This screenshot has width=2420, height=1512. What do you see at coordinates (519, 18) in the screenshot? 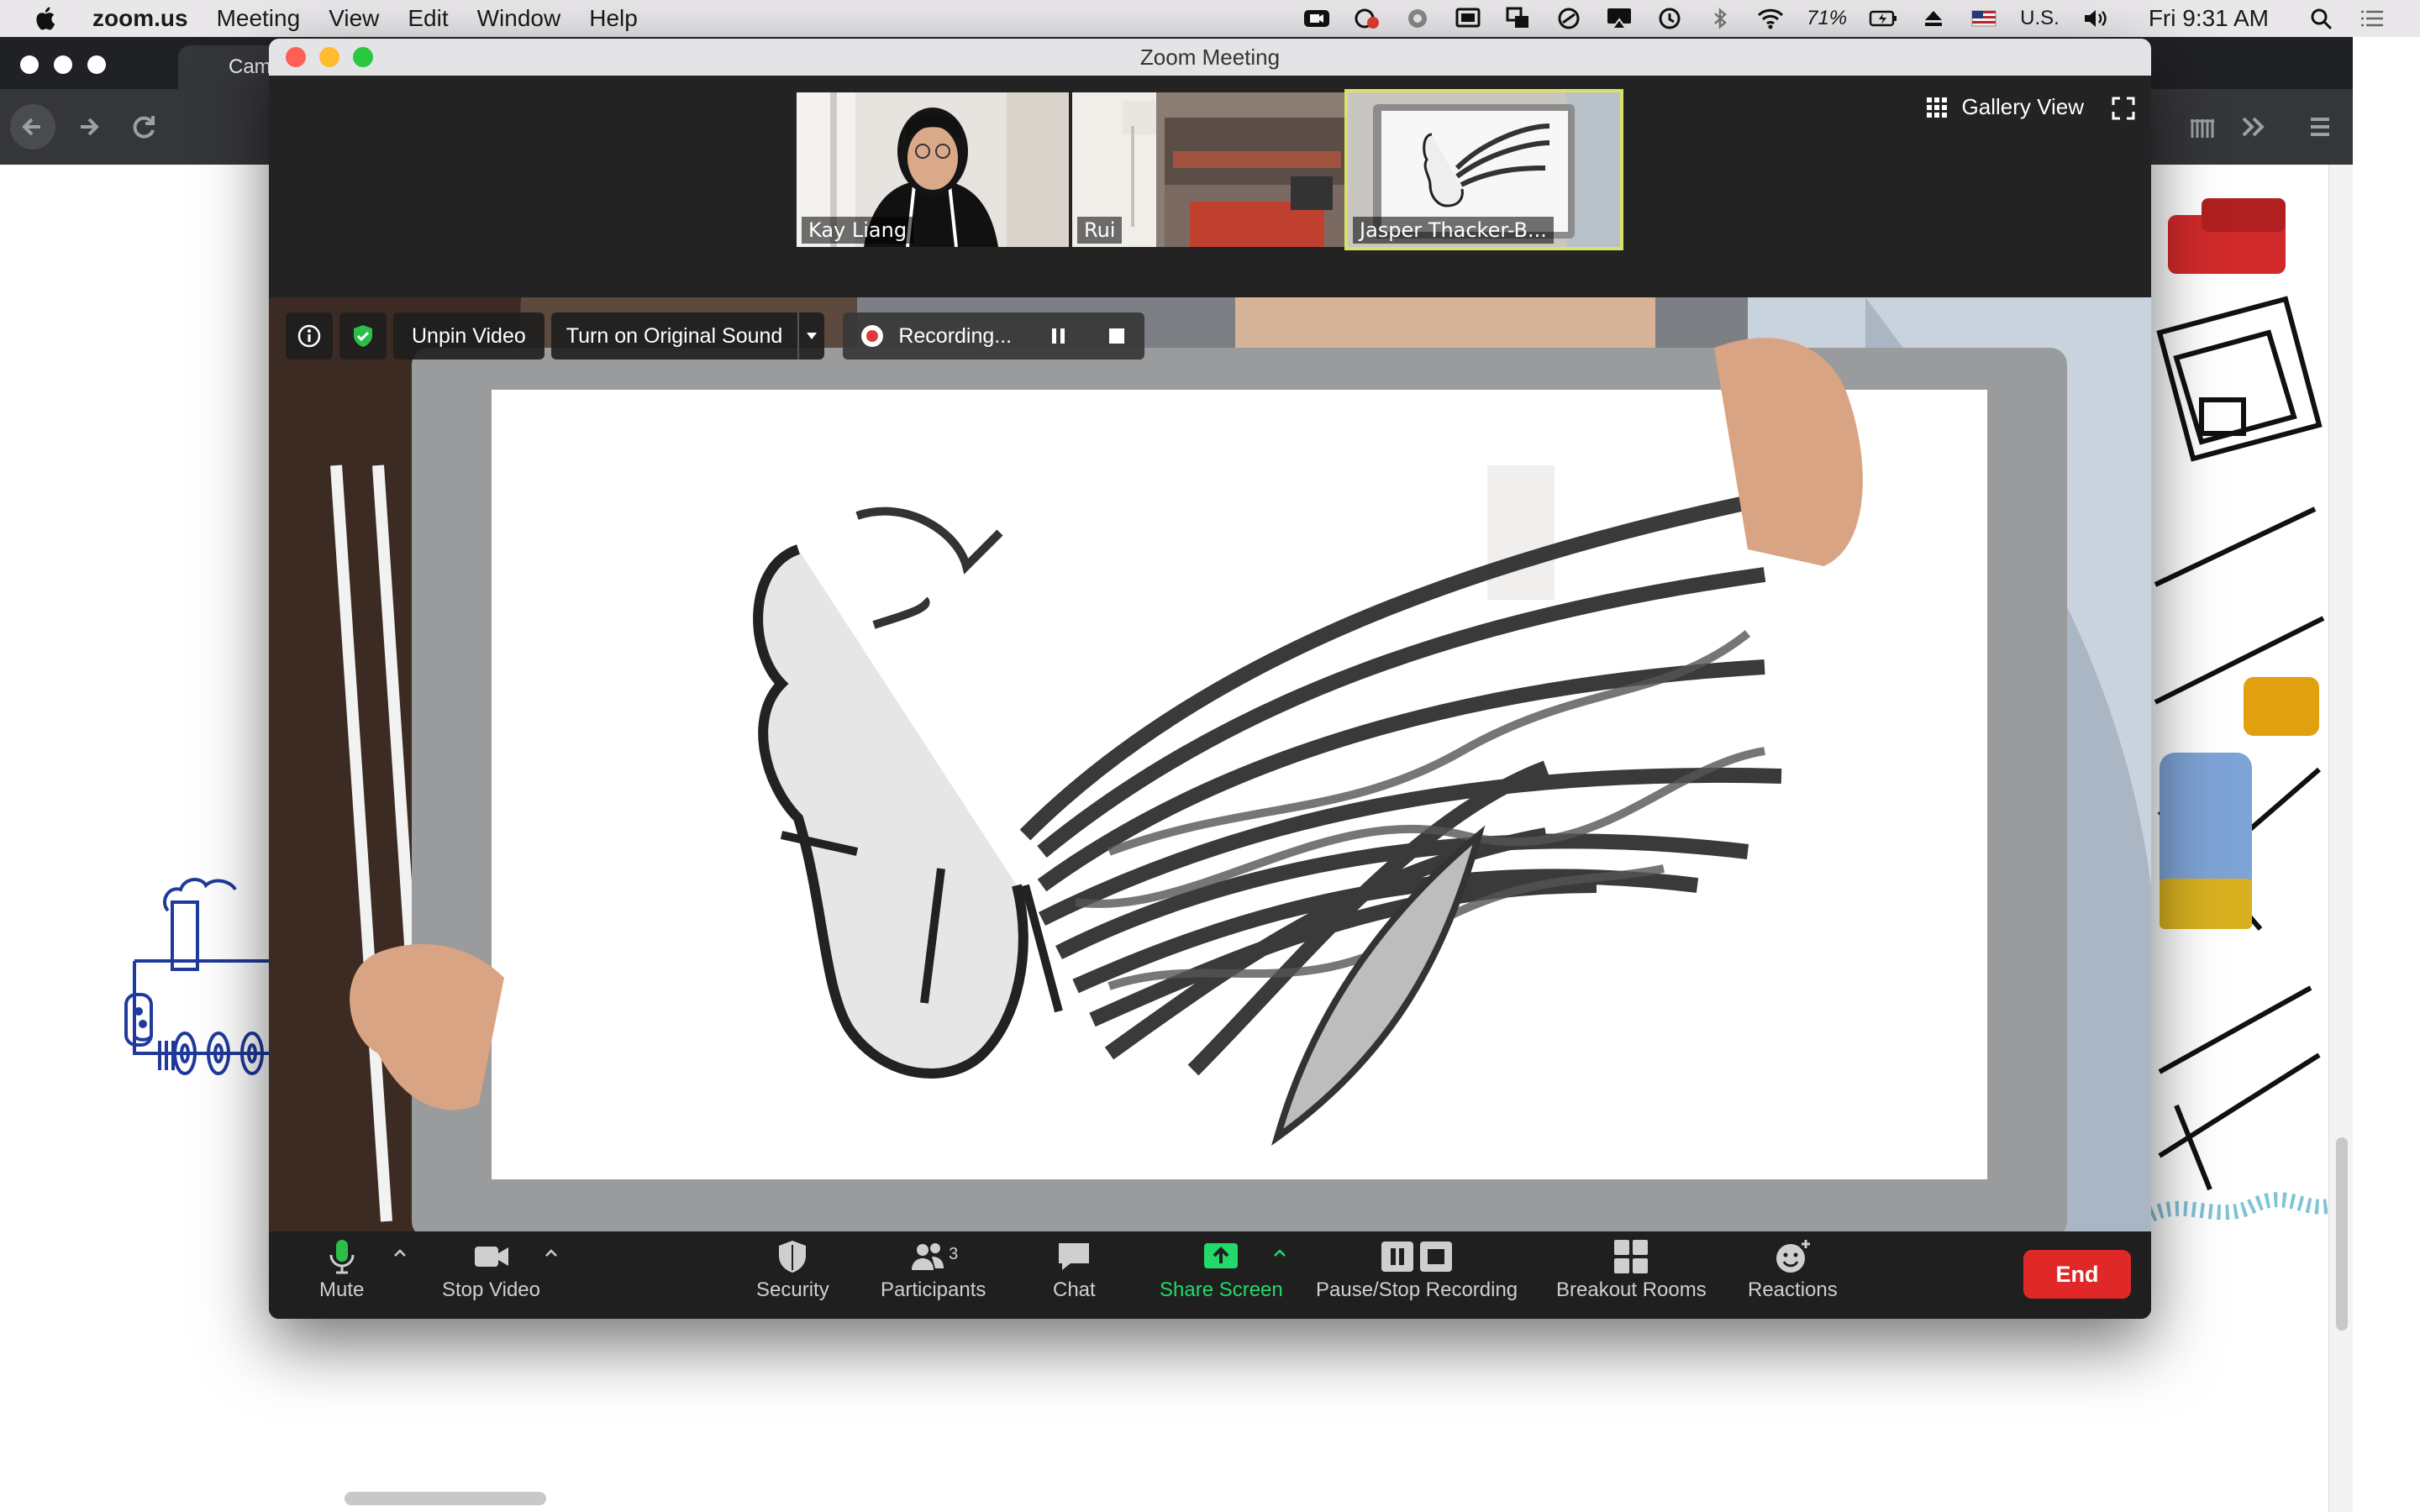
I see `menu-window: Window` at bounding box center [519, 18].